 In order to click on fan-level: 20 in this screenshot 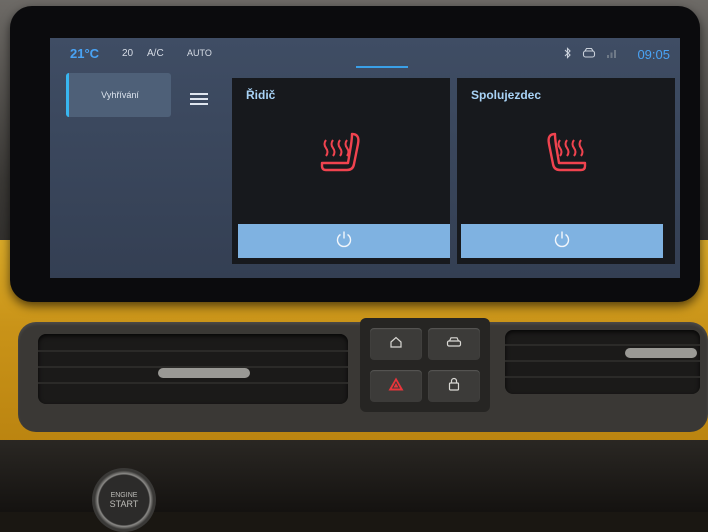, I will do `click(127, 53)`.